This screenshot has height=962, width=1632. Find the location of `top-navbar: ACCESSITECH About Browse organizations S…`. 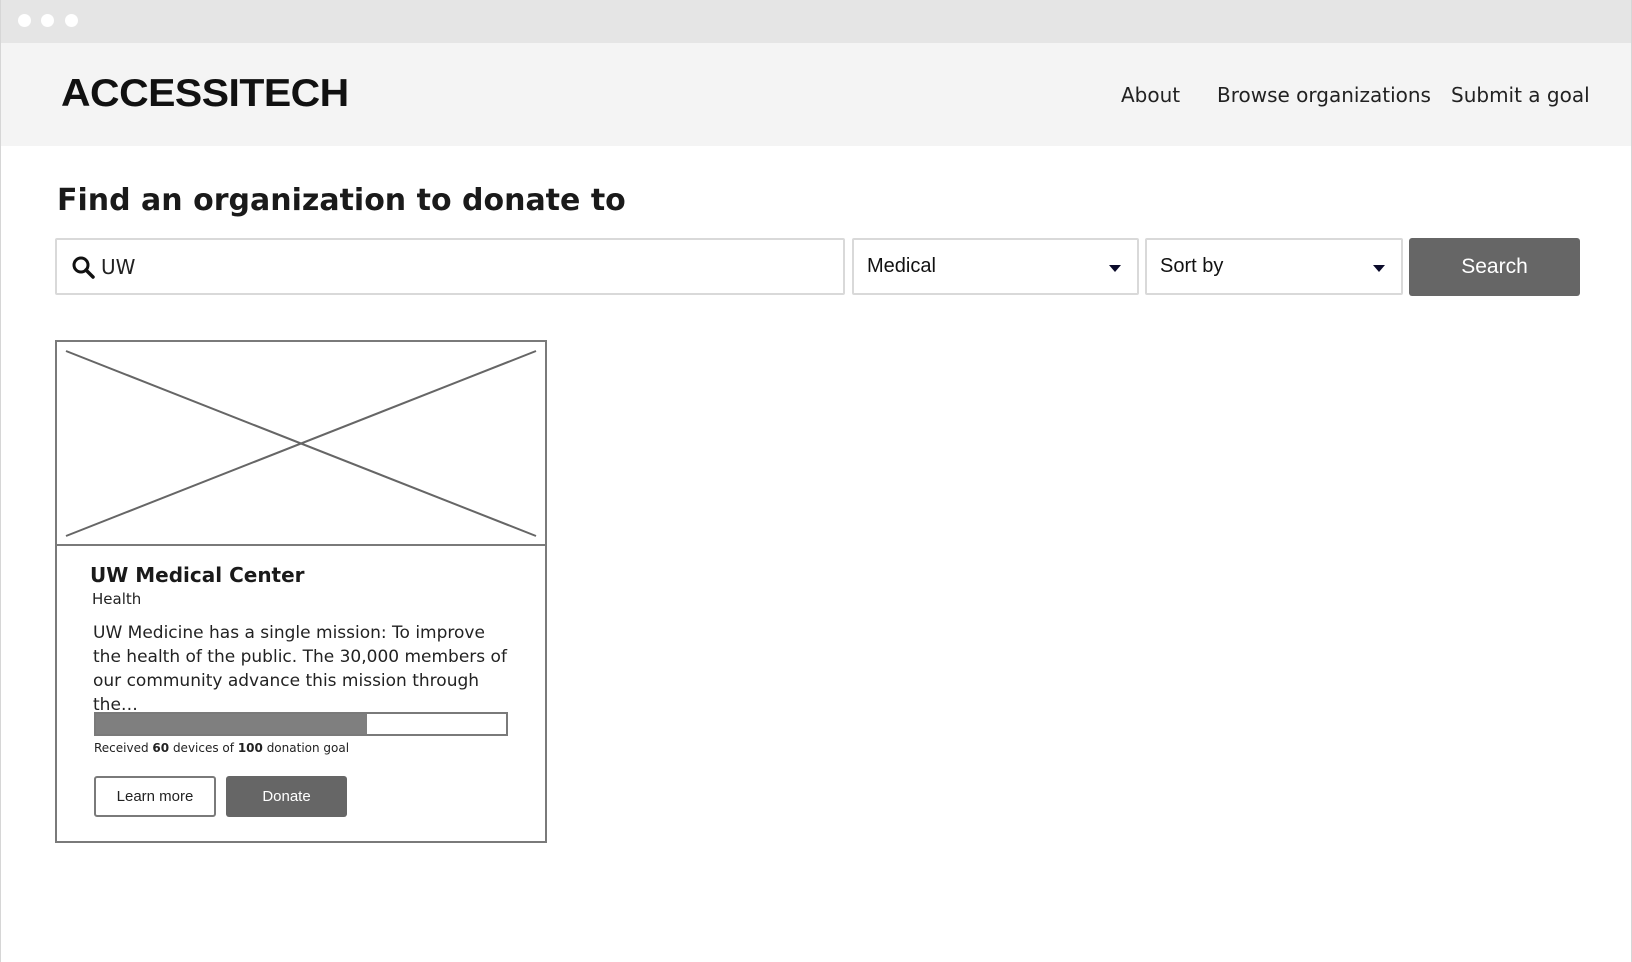

top-navbar: ACCESSITECH About Browse organizations S… is located at coordinates (816, 94).